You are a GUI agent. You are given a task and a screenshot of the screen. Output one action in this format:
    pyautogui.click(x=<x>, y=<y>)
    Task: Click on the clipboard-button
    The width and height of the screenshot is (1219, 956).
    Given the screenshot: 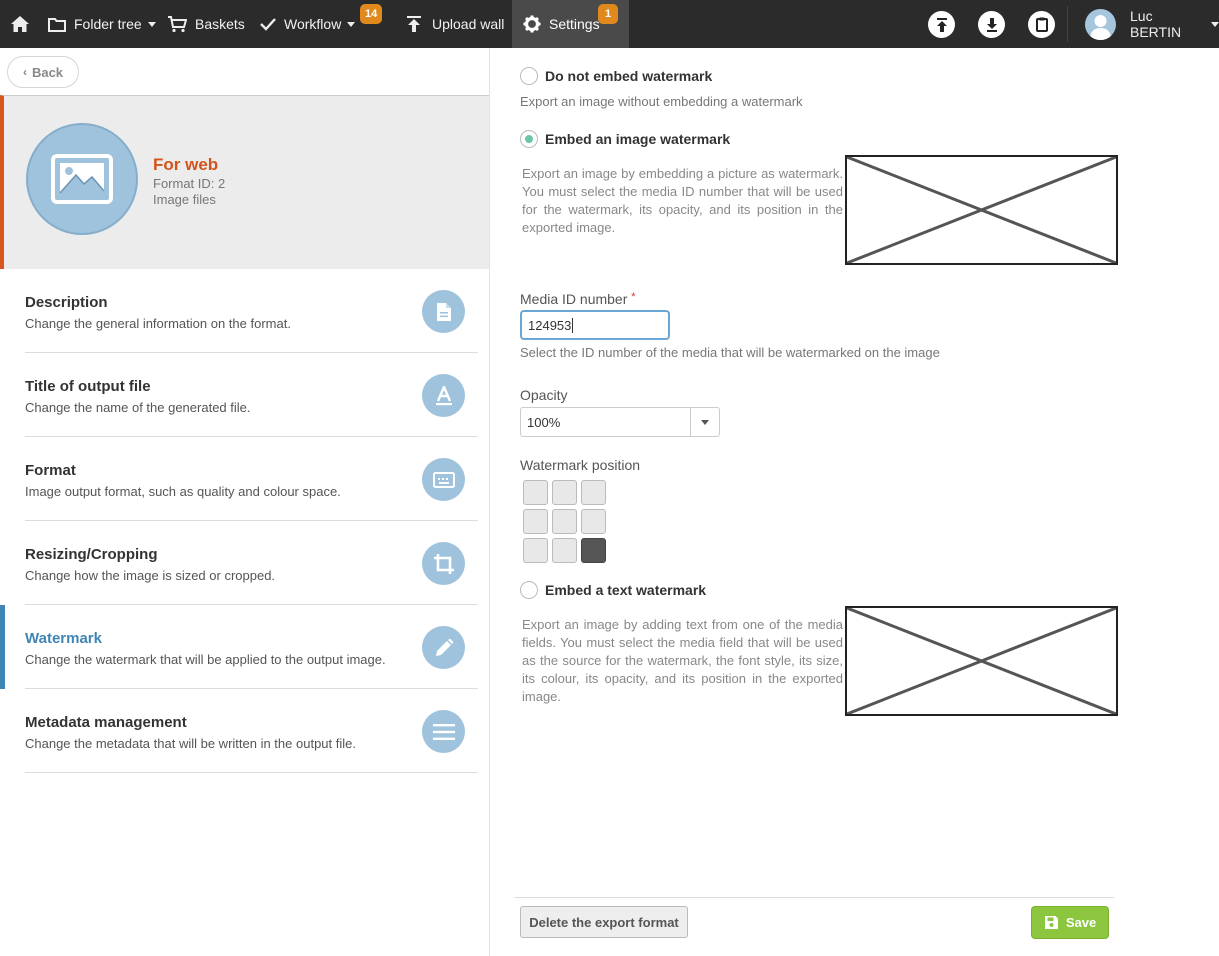 What is the action you would take?
    pyautogui.click(x=1041, y=24)
    